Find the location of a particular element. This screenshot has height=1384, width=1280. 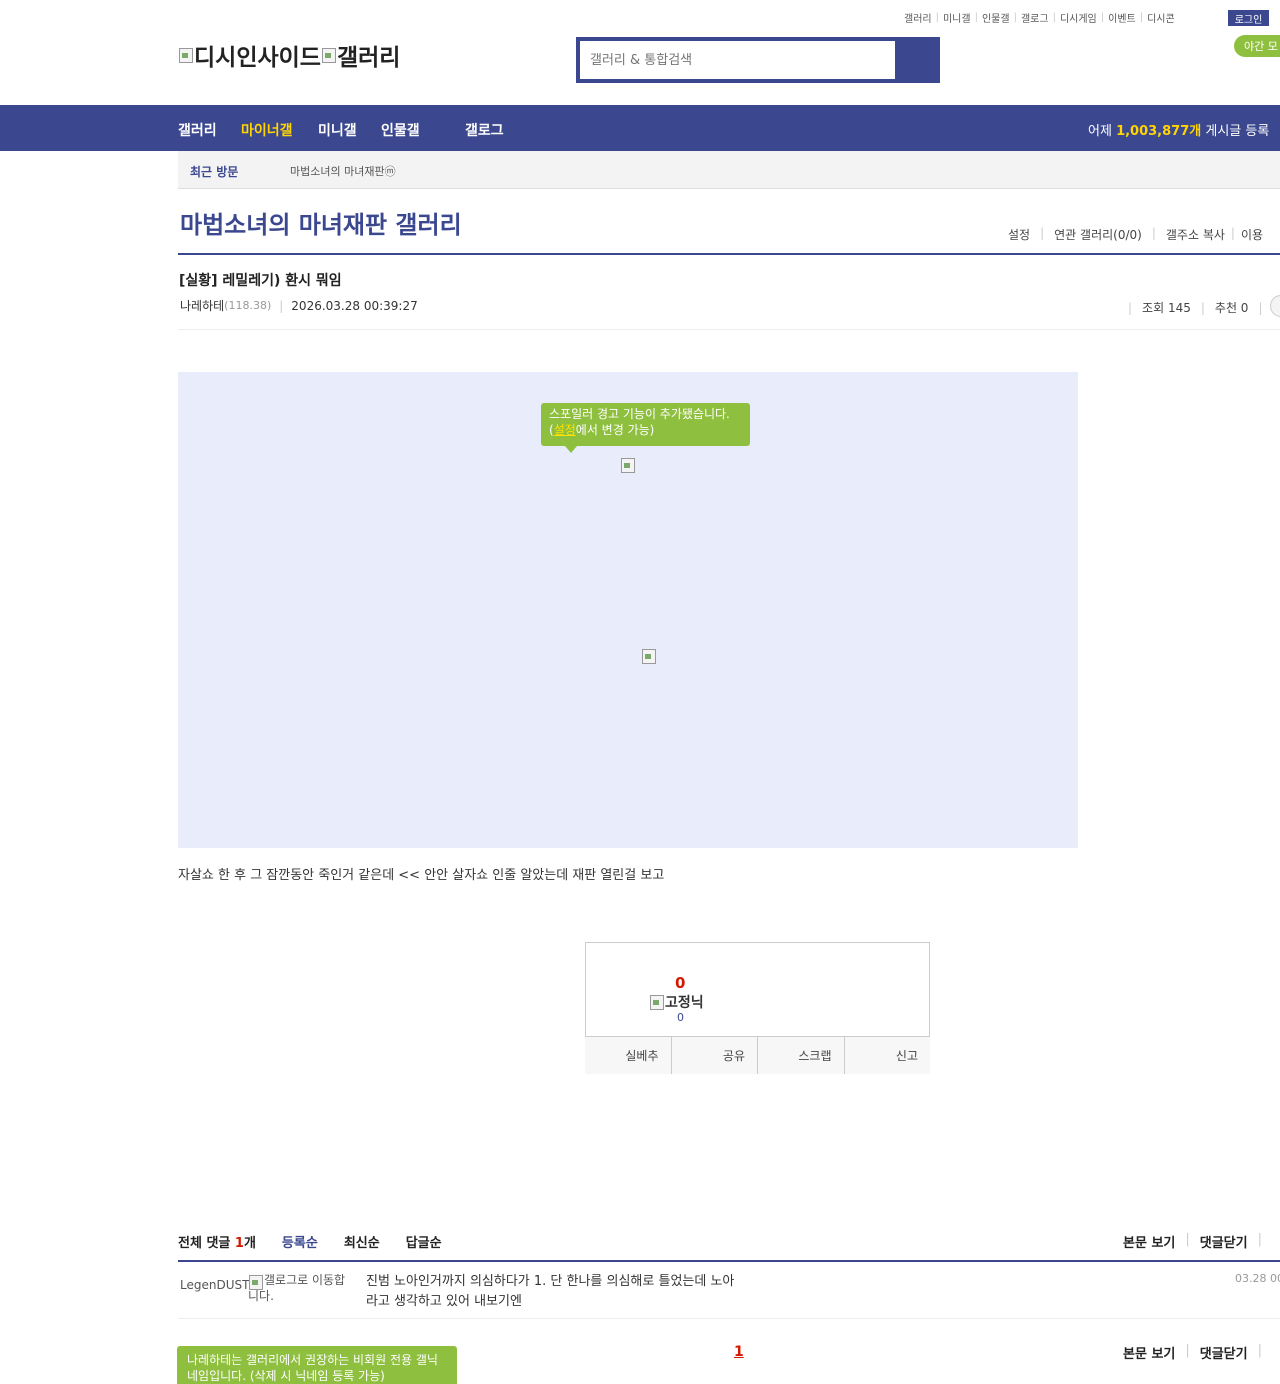

fixed-nick-recommend: 고정닉 is located at coordinates (676, 1002).